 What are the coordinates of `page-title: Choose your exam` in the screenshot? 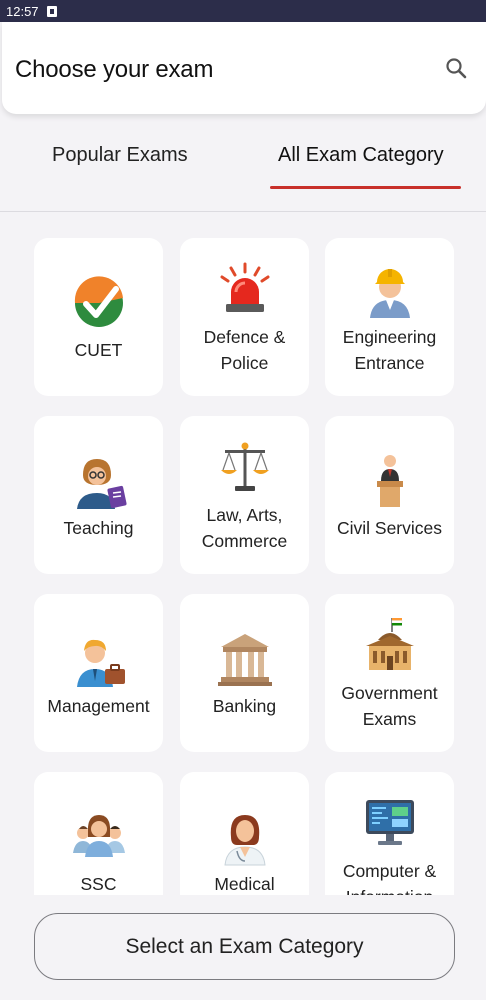 It's located at (114, 69).